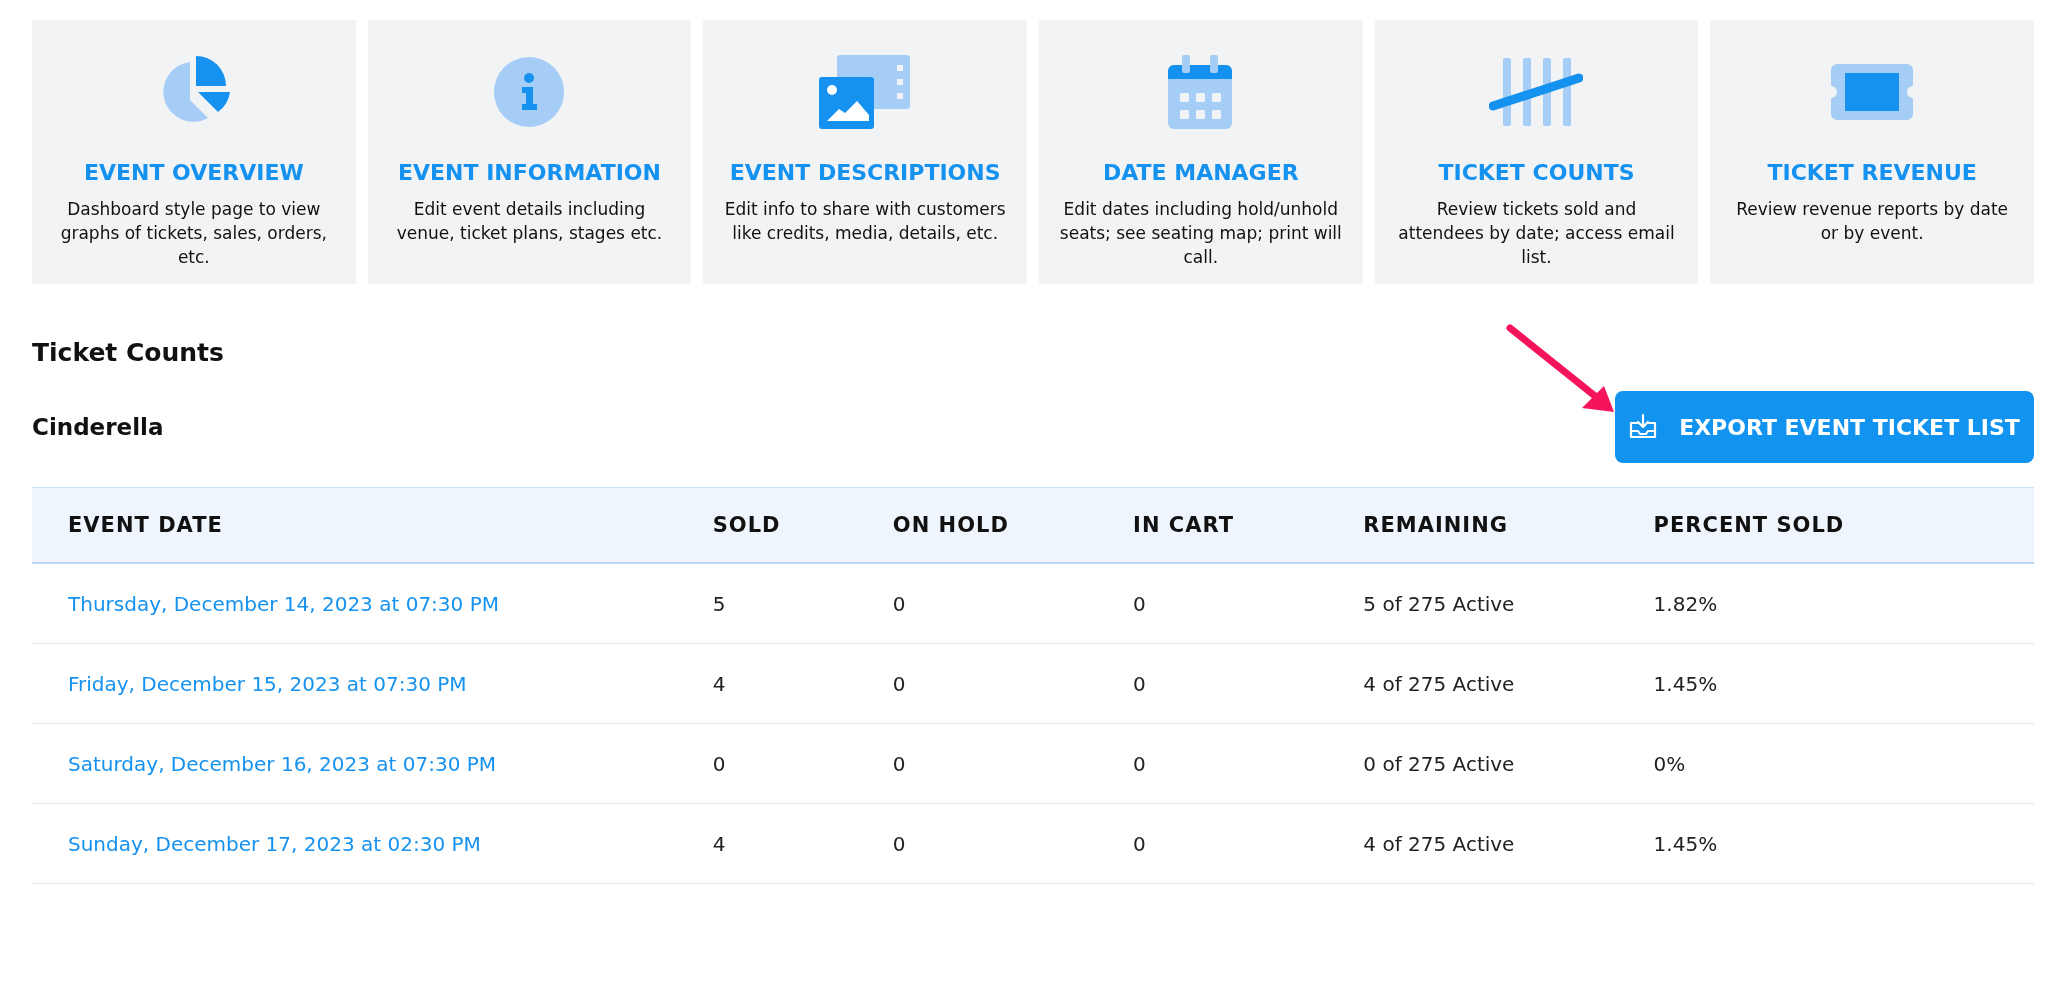 This screenshot has width=2070, height=996. What do you see at coordinates (1536, 172) in the screenshot?
I see `card-title: TICKET COUNTS` at bounding box center [1536, 172].